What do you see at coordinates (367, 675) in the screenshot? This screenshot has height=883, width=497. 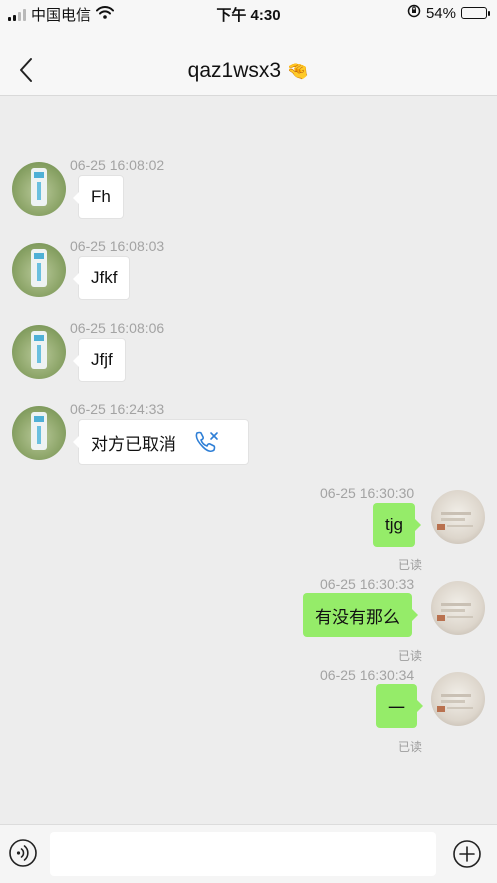 I see `message-timestamp: 06-25 16:30:34` at bounding box center [367, 675].